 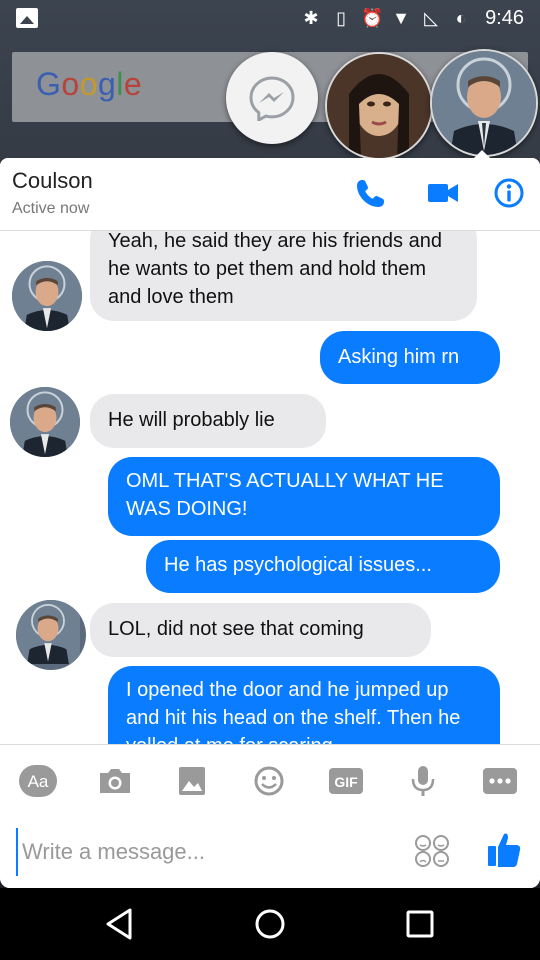 I want to click on message-bubble-outgoing: OML THAT'S ACTUALLY WHAT HE WAS DOING!, so click(x=304, y=496).